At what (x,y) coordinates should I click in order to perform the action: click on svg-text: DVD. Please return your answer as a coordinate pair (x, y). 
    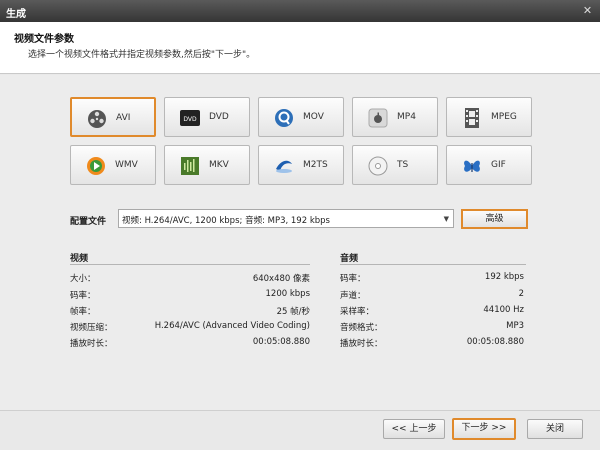
    Looking at the image, I should click on (190, 119).